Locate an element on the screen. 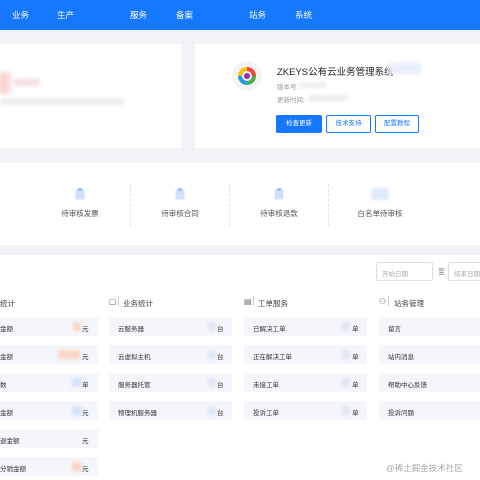  stat-row: 数 单 is located at coordinates (49, 382).